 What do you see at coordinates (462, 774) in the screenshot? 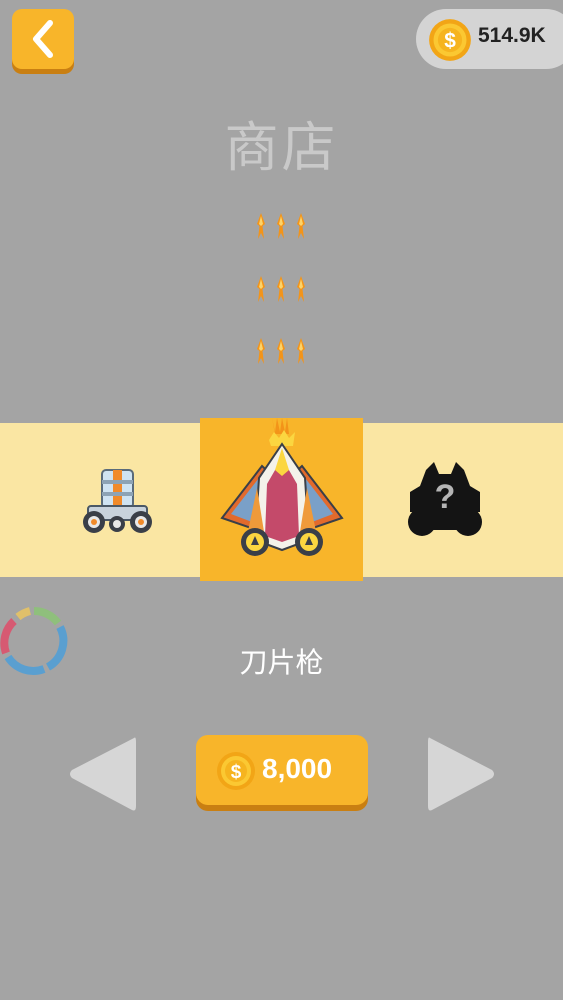
I see `next-arrow-button` at bounding box center [462, 774].